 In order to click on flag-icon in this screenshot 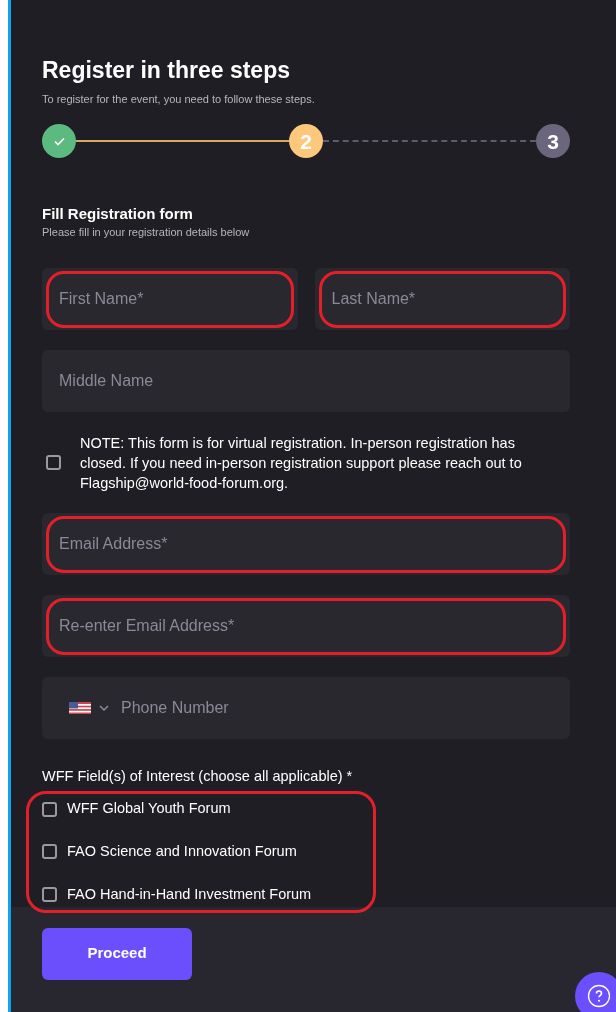, I will do `click(80, 707)`.